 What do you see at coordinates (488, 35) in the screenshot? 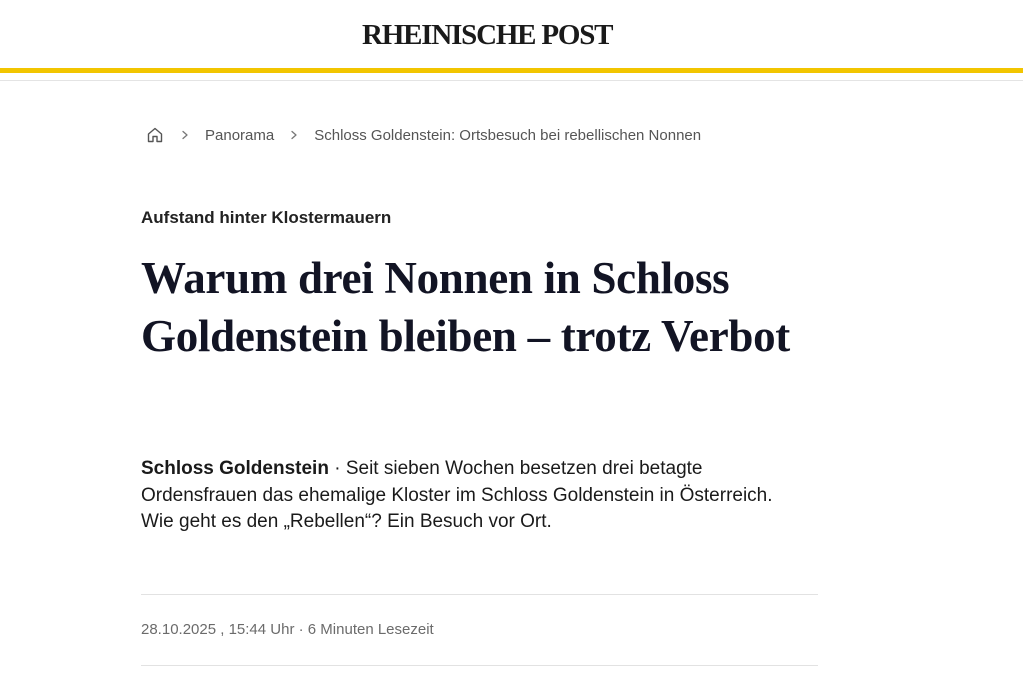
I see `site-logo: RHEINISCHE POST` at bounding box center [488, 35].